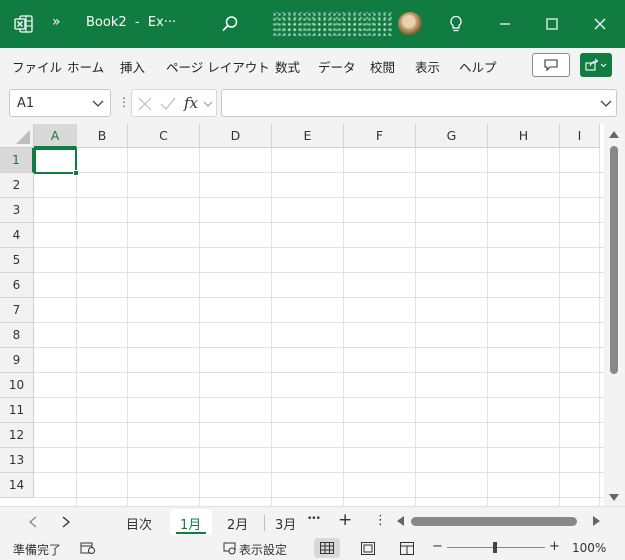 This screenshot has height=560, width=625. What do you see at coordinates (24, 24) in the screenshot?
I see `excel-icon` at bounding box center [24, 24].